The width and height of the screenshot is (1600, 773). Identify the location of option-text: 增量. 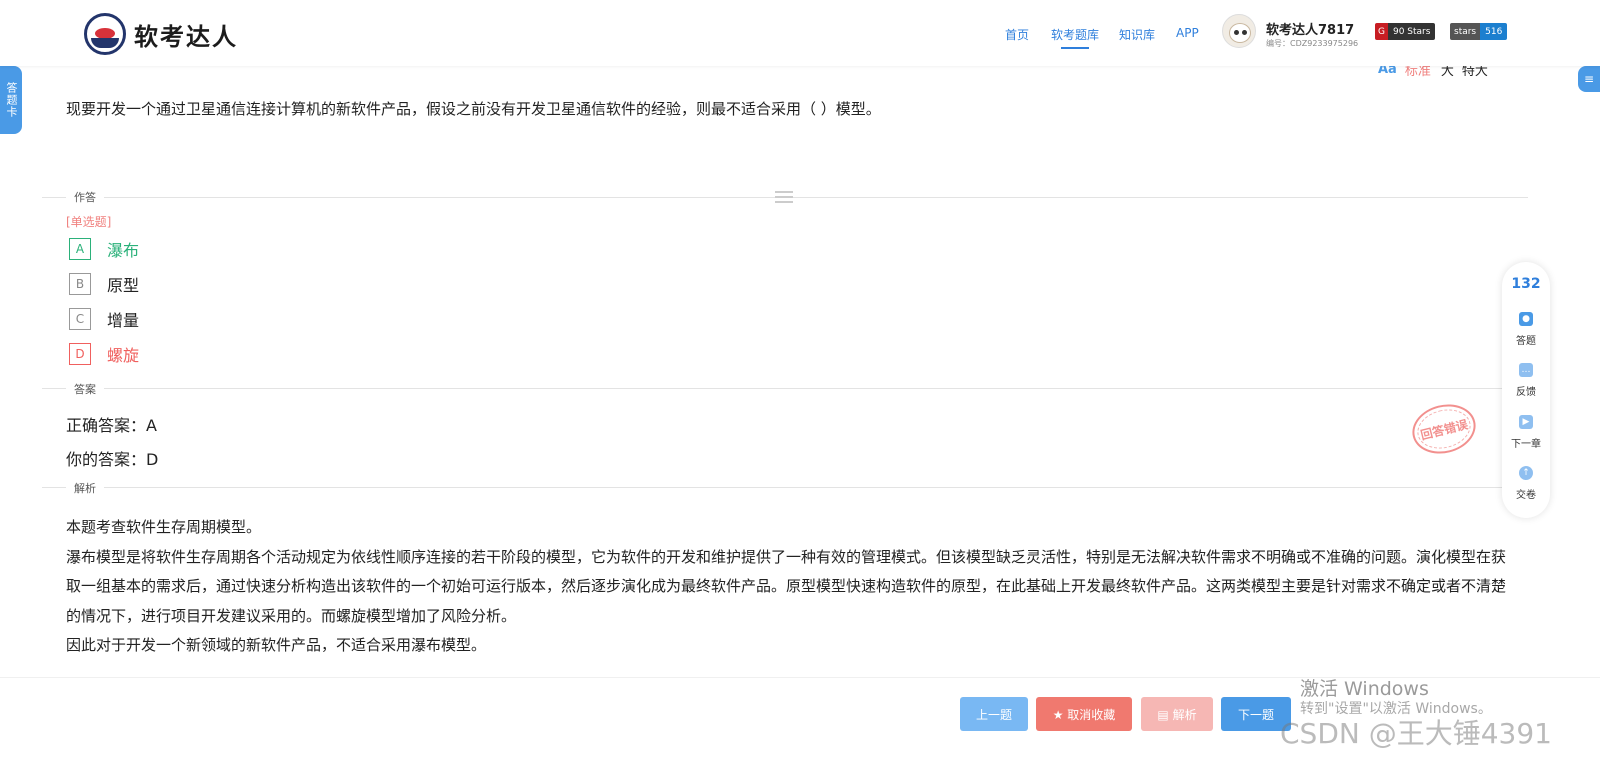
(123, 320).